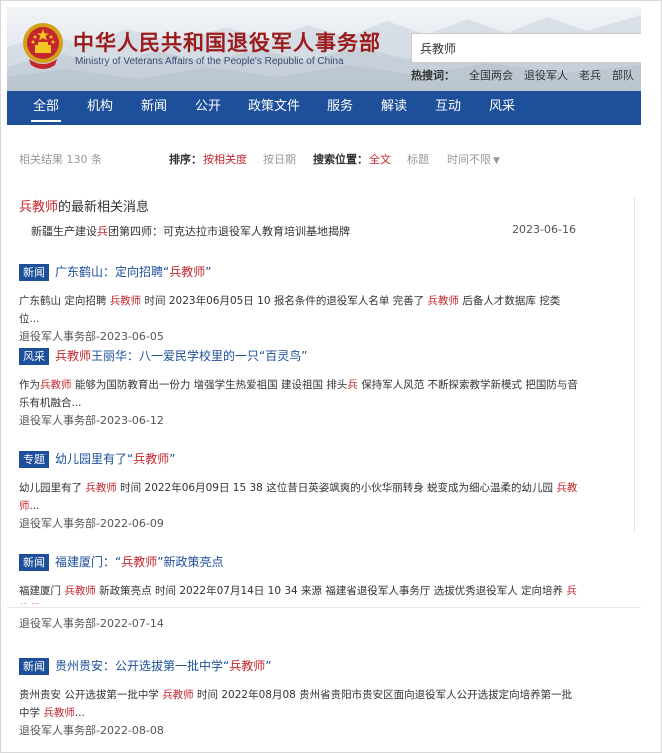 This screenshot has height=753, width=662. Describe the element at coordinates (303, 231) in the screenshot. I see `latest-news-item: 新疆生产建设兵团第四师：可克达拉市退役军人教育培训基地揭牌 2023-06-16` at that location.